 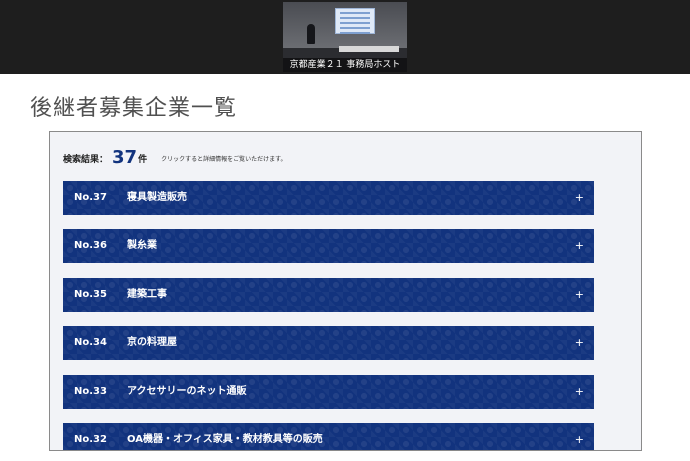 What do you see at coordinates (328, 198) in the screenshot?
I see `accordion-item-no37: No.37 寝具製造販売 +` at bounding box center [328, 198].